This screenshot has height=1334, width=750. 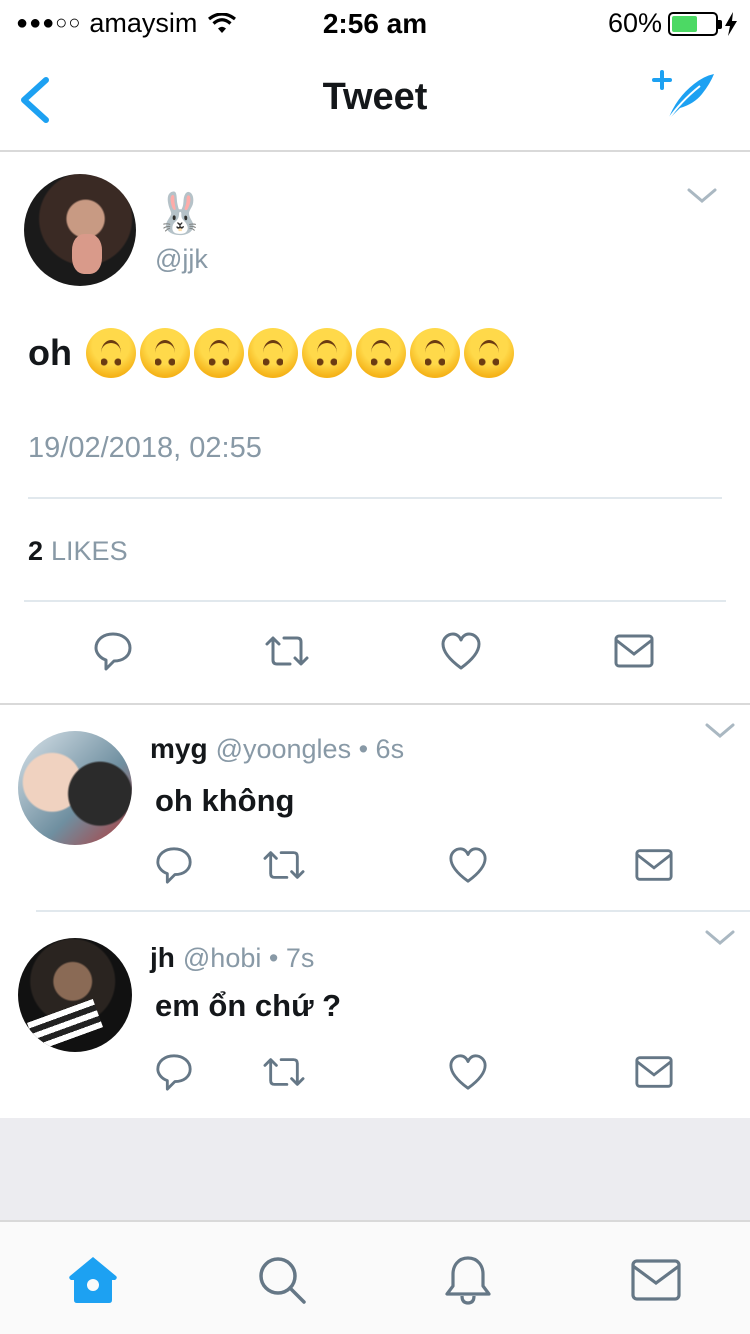 I want to click on tweet-actions, so click(x=375, y=655).